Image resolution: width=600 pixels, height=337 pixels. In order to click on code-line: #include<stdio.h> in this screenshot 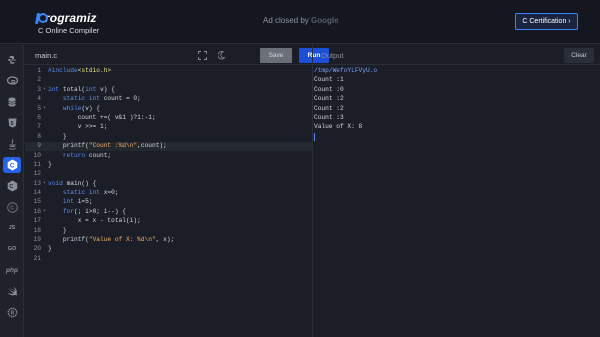, I will do `click(80, 70)`.